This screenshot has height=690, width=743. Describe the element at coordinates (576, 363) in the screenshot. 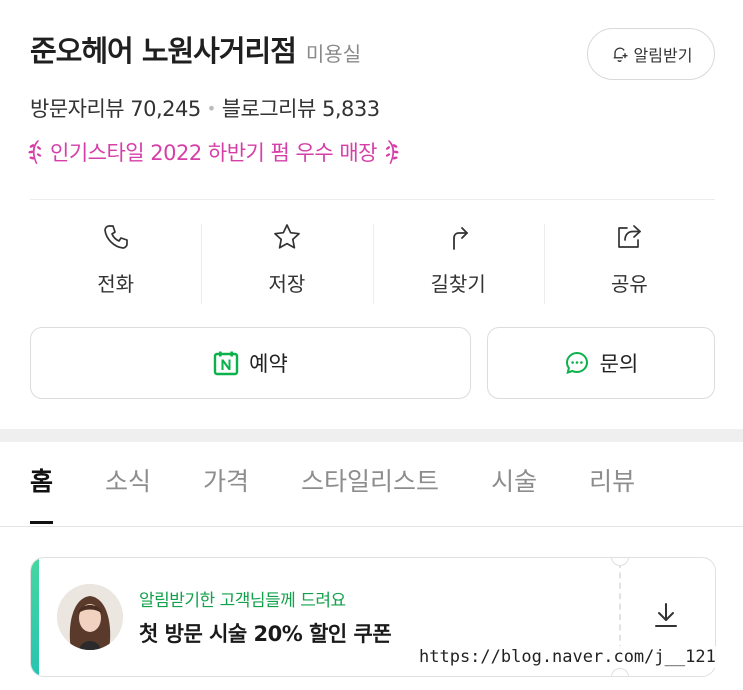

I see `chat-bubble-icon` at that location.